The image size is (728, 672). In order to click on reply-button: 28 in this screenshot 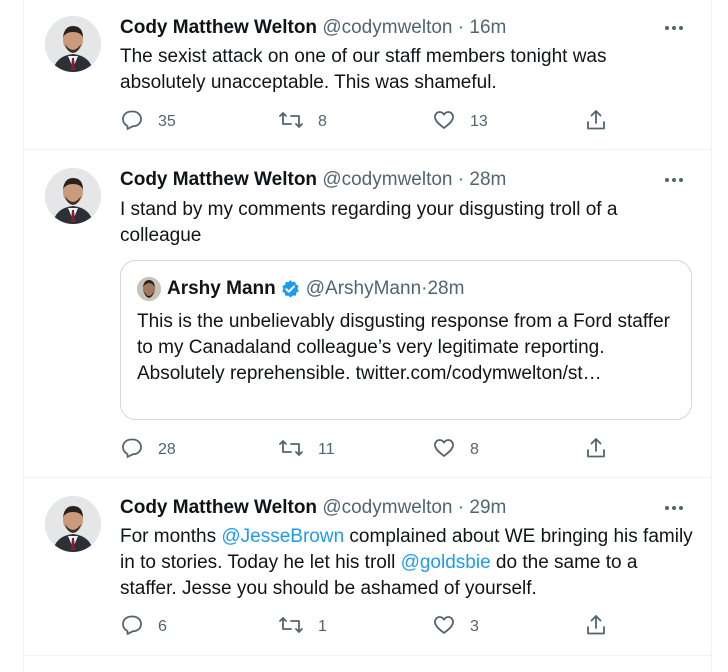, I will do `click(148, 450)`.